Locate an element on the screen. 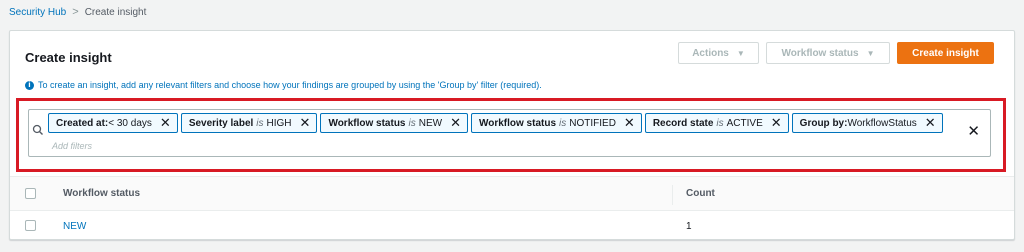 Image resolution: width=1024 pixels, height=252 pixels. breadcrumb-current: Create insight is located at coordinates (115, 12).